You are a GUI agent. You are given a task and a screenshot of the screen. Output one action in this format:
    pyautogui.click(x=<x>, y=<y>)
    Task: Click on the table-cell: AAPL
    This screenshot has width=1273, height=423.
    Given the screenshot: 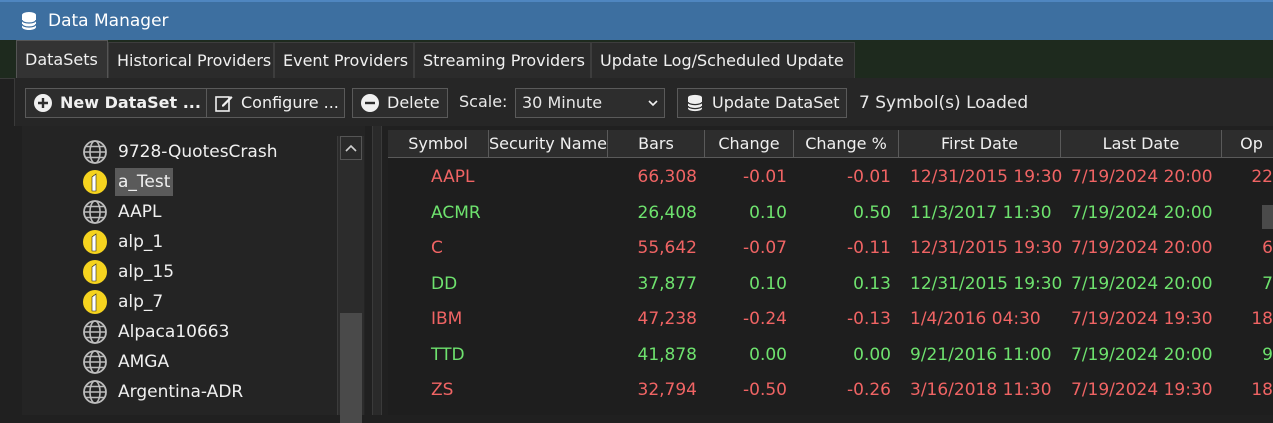 What is the action you would take?
    pyautogui.click(x=453, y=177)
    